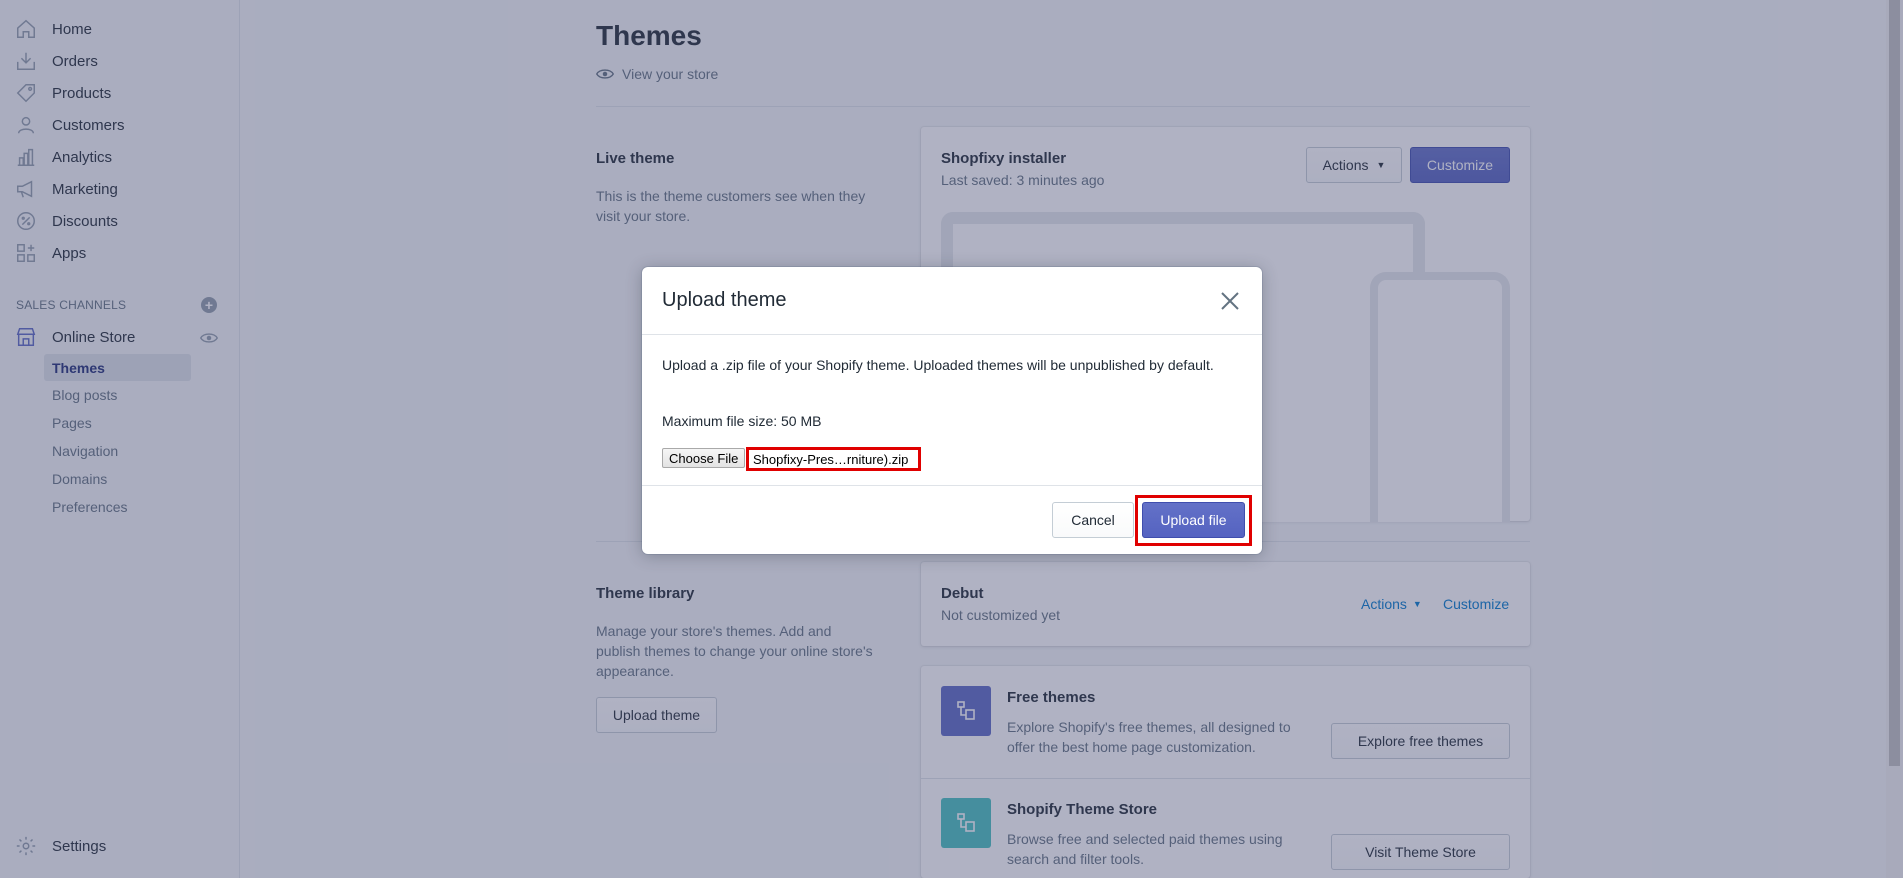 The height and width of the screenshot is (878, 1903). What do you see at coordinates (724, 300) in the screenshot?
I see `modal-title: Upload theme` at bounding box center [724, 300].